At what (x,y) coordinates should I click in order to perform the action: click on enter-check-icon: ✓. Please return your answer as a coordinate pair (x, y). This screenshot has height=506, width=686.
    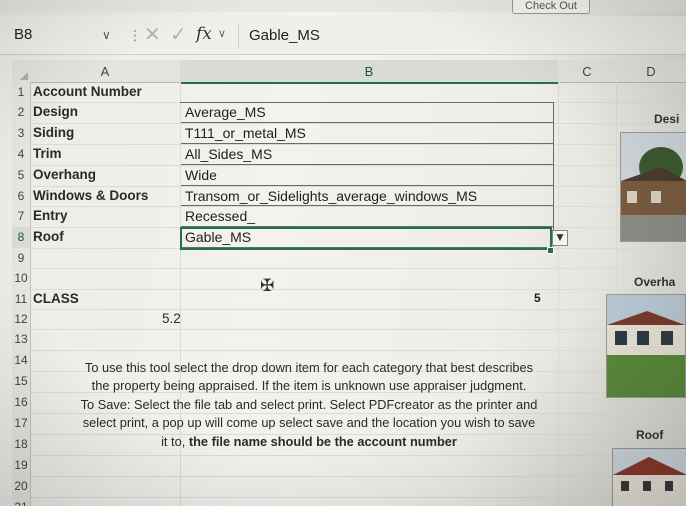
    Looking at the image, I should click on (178, 34).